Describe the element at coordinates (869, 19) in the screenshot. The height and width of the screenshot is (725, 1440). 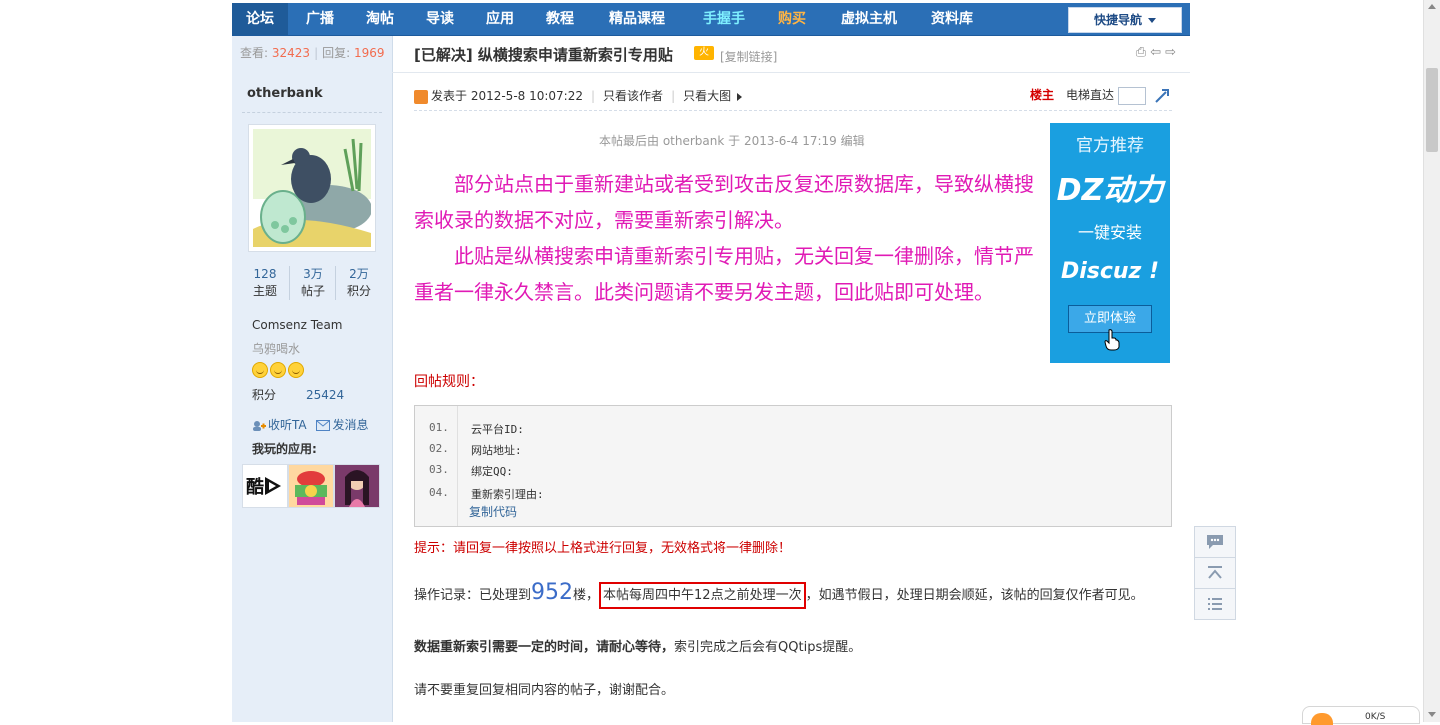
I see `nav-item-hosting: 虚拟主机` at that location.